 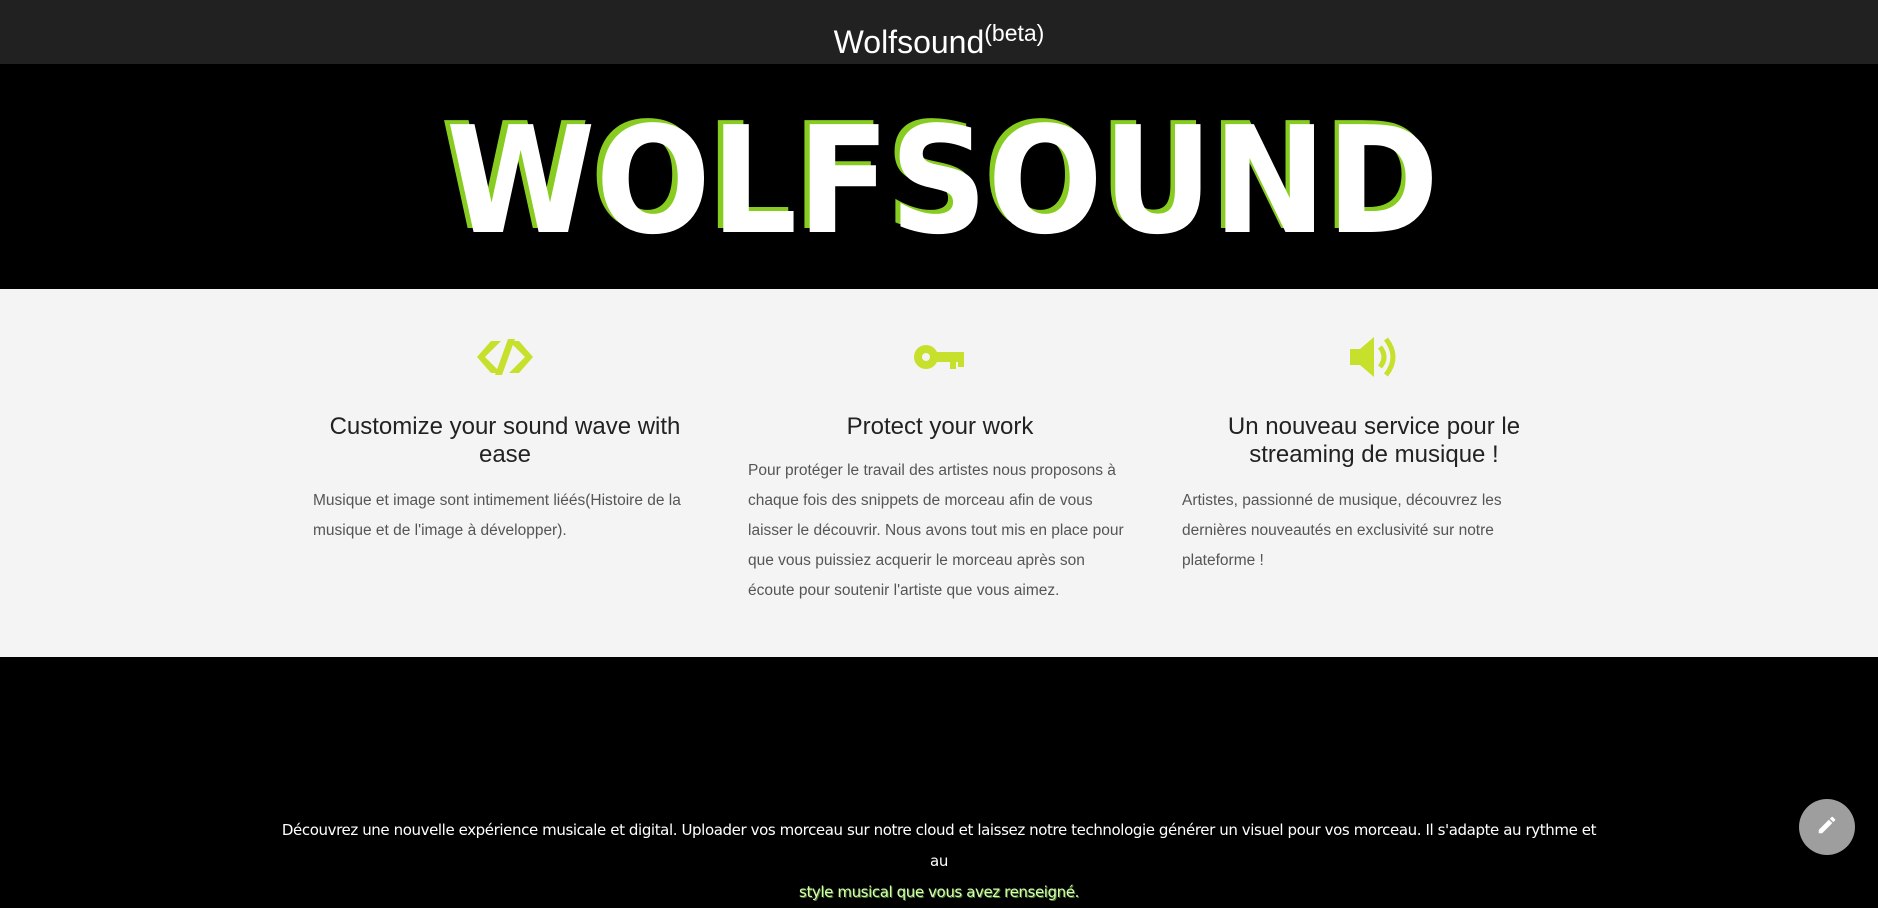 I want to click on brand-logo: Wolfsound(beta), so click(x=939, y=37).